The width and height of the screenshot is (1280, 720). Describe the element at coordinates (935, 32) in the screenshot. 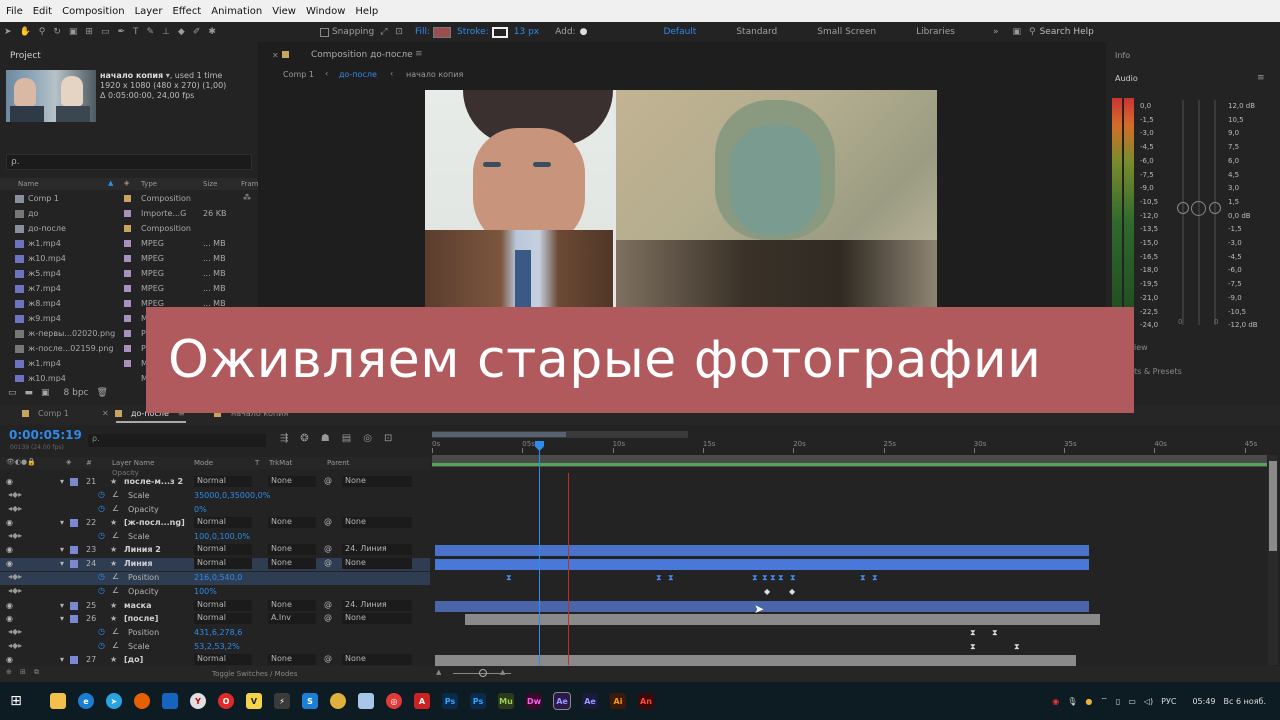

I see `workspace-libraries: Libraries` at that location.